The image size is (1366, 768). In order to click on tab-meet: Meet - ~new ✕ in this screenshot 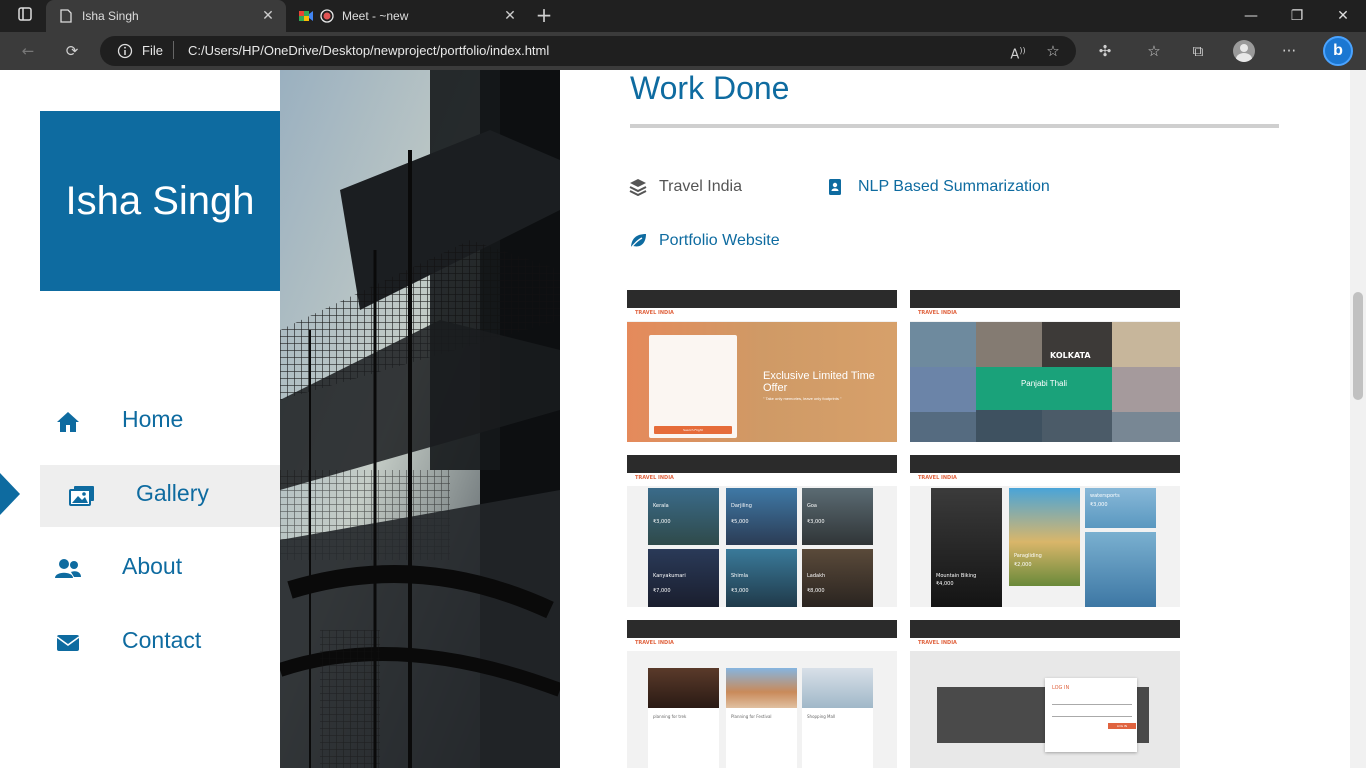, I will do `click(408, 16)`.